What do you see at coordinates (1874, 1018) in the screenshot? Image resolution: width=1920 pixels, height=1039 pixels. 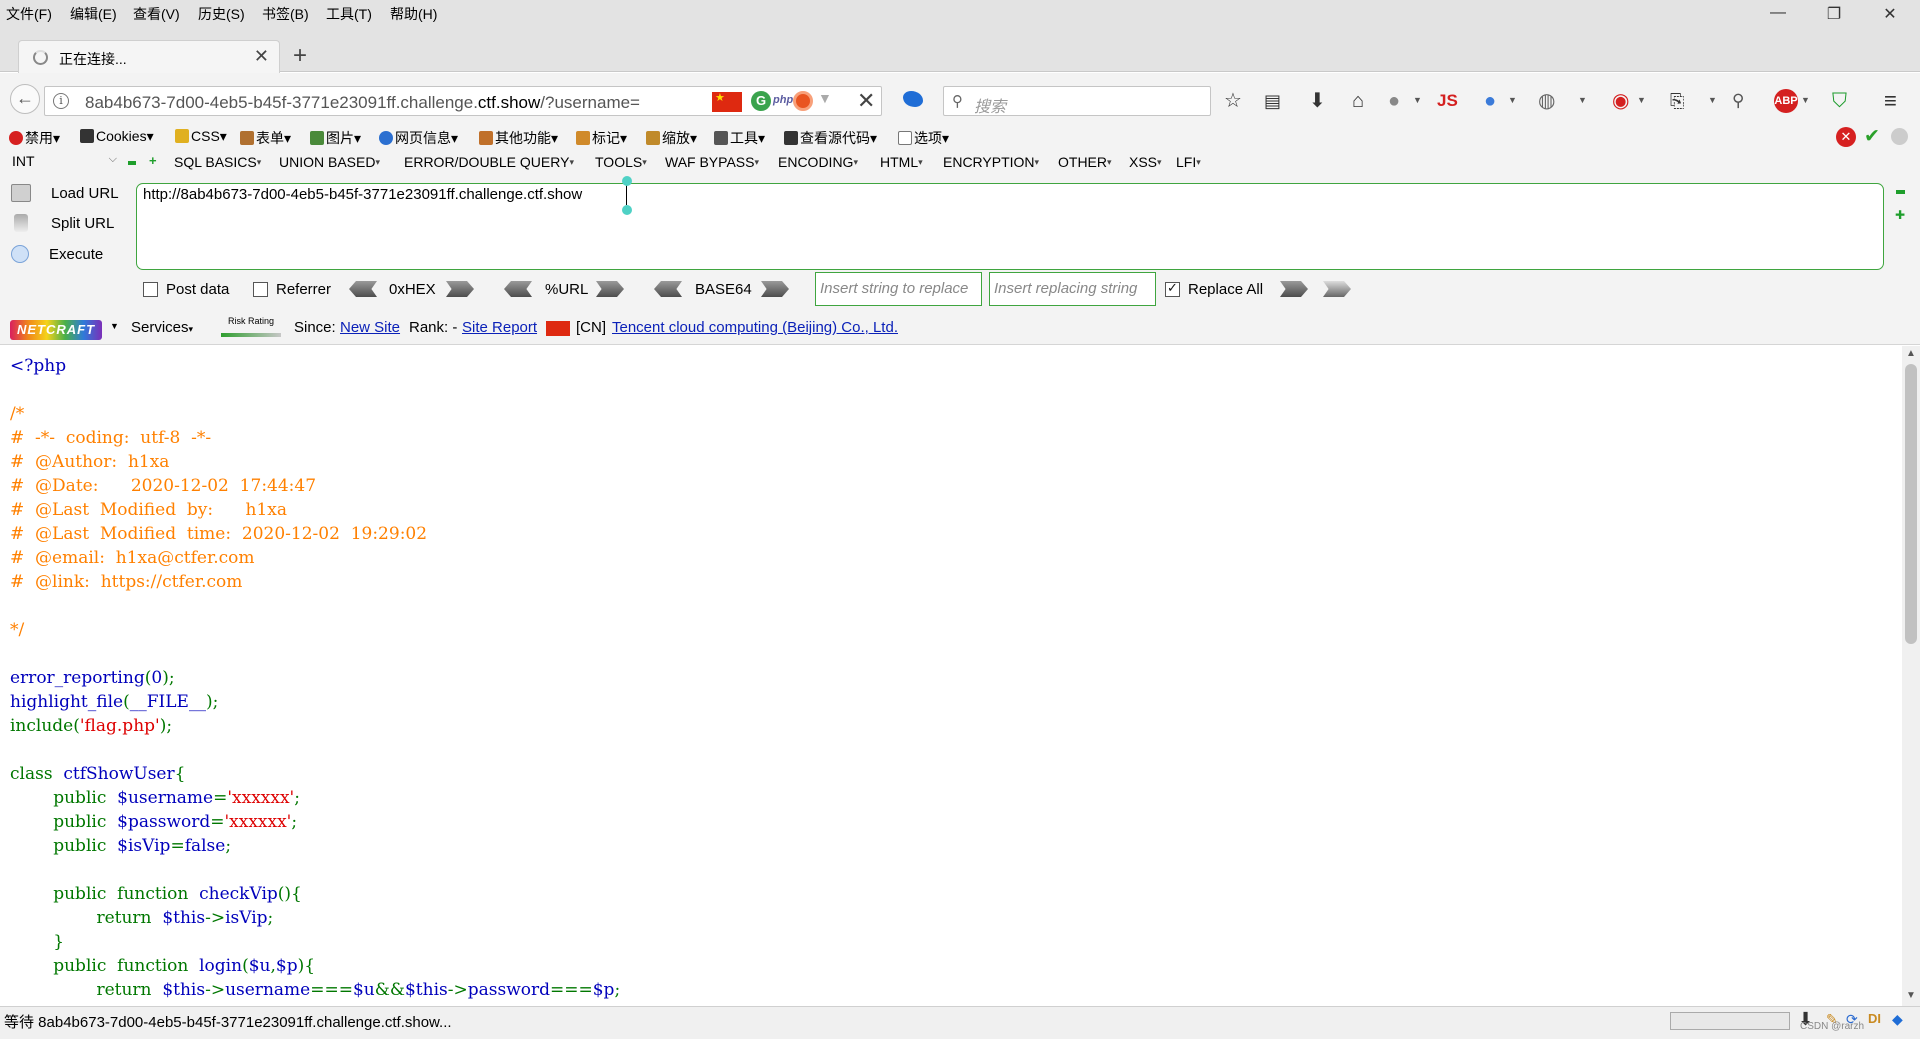 I see `dl-status-icon: DI` at bounding box center [1874, 1018].